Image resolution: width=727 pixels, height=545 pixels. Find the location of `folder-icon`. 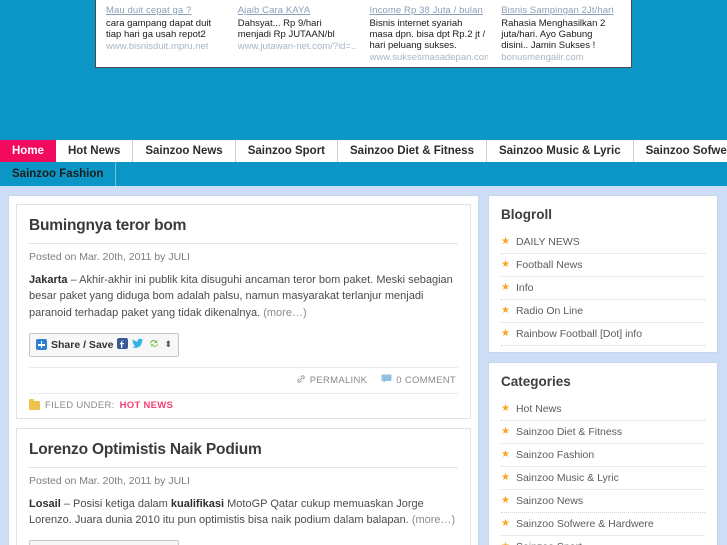

folder-icon is located at coordinates (34, 404).